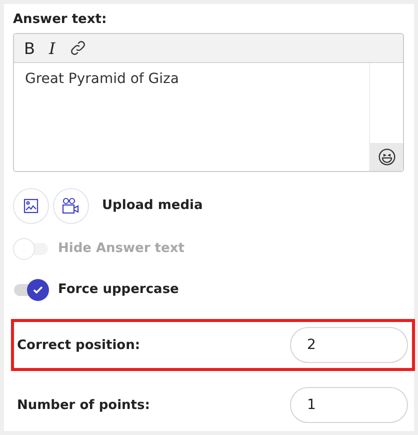 The height and width of the screenshot is (435, 418). What do you see at coordinates (78, 345) in the screenshot?
I see `field-label: Correct position:` at bounding box center [78, 345].